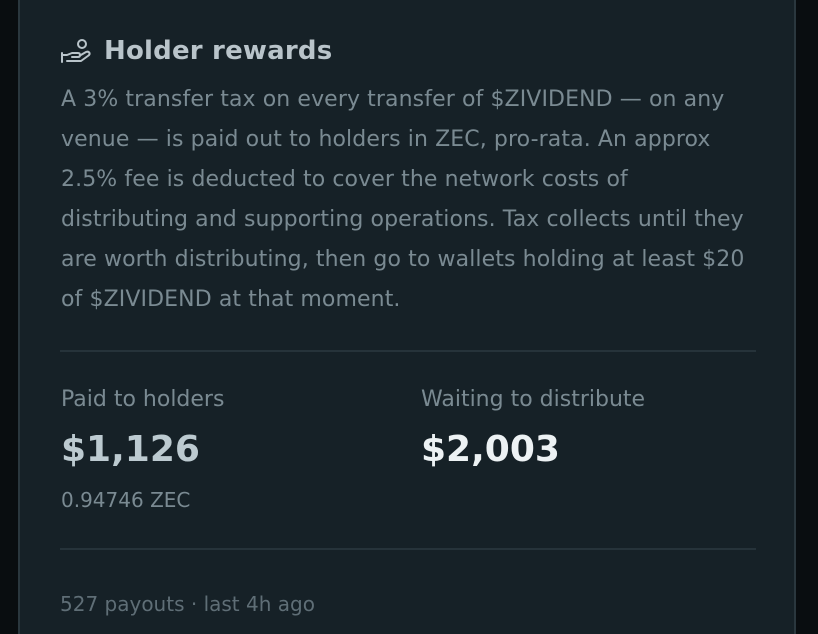 The width and height of the screenshot is (818, 634). What do you see at coordinates (187, 604) in the screenshot?
I see `payouts-summary: 527 payouts · last 4h ago` at bounding box center [187, 604].